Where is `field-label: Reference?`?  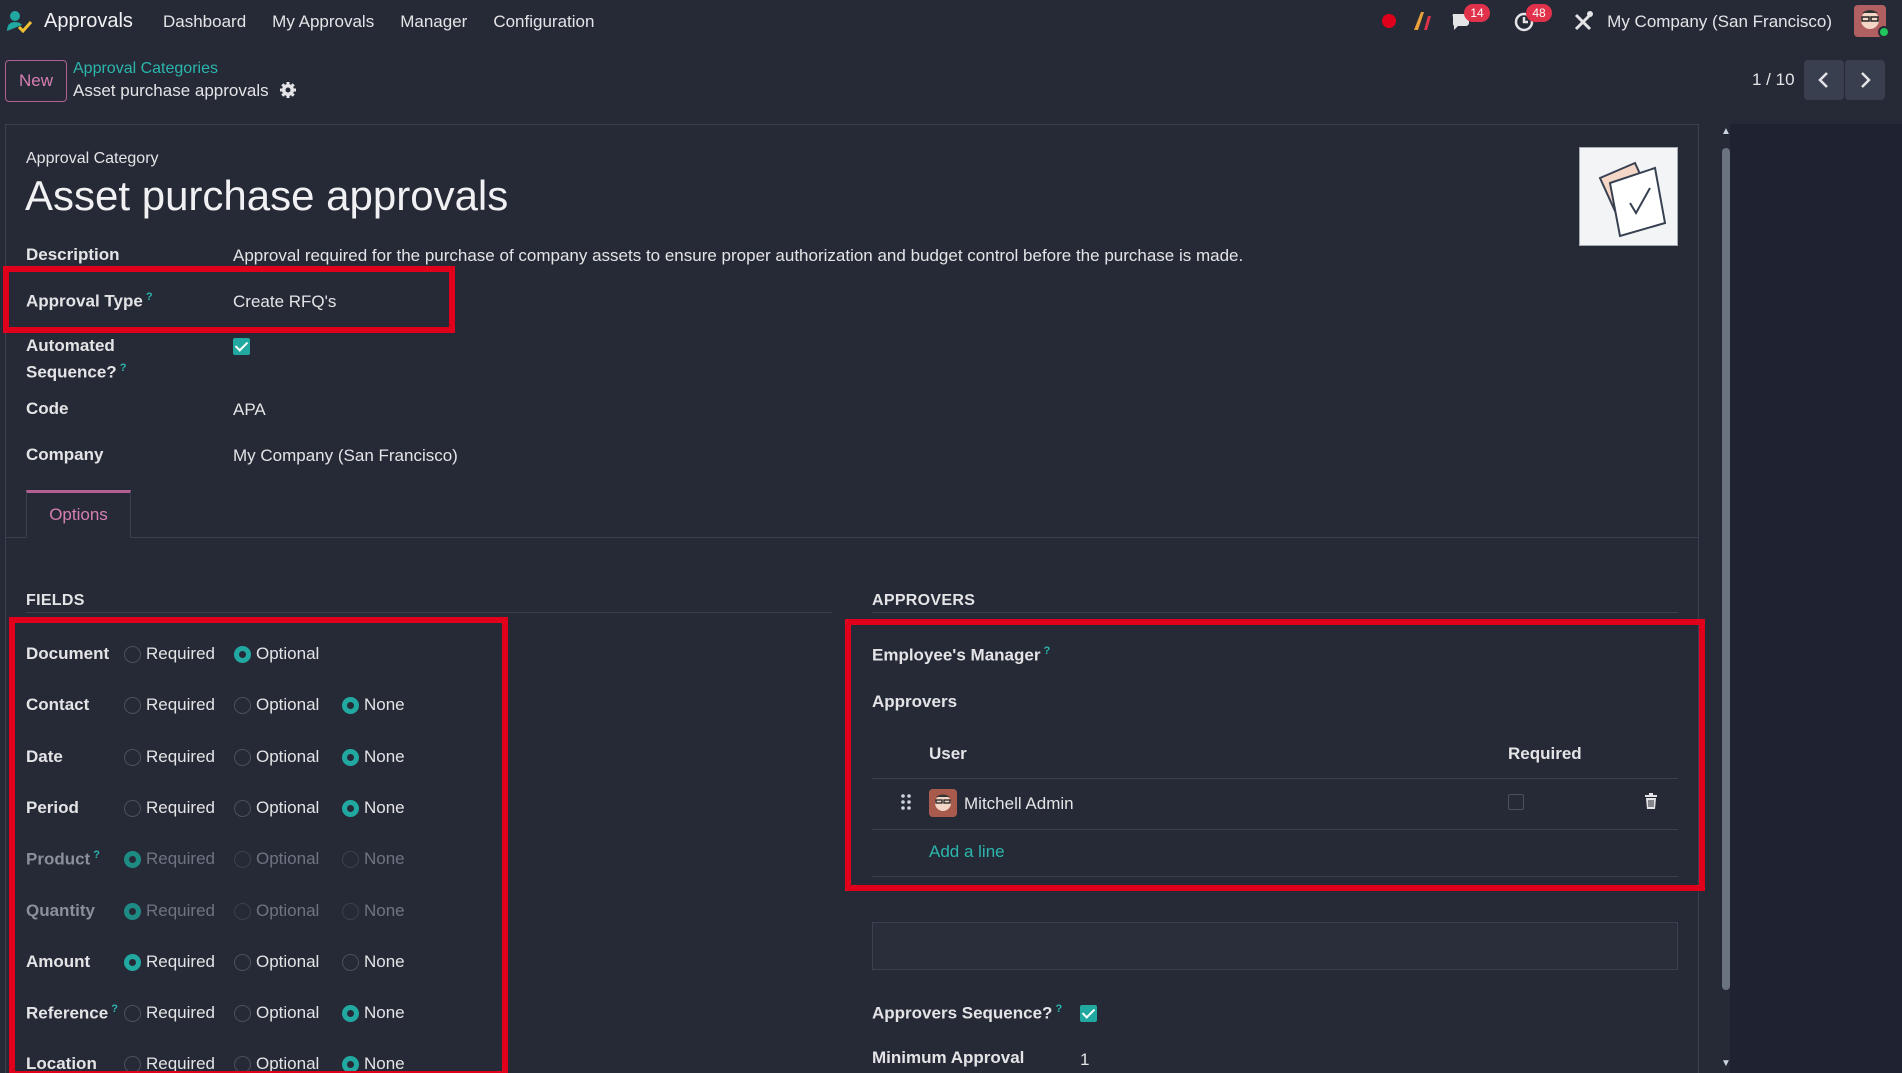
field-label: Reference? is located at coordinates (72, 1013).